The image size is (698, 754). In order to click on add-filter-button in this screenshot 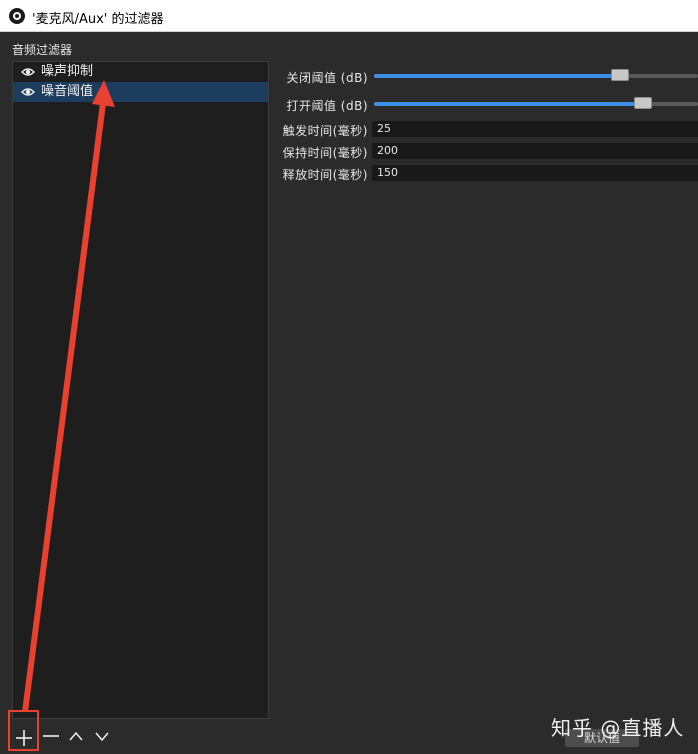, I will do `click(23, 730)`.